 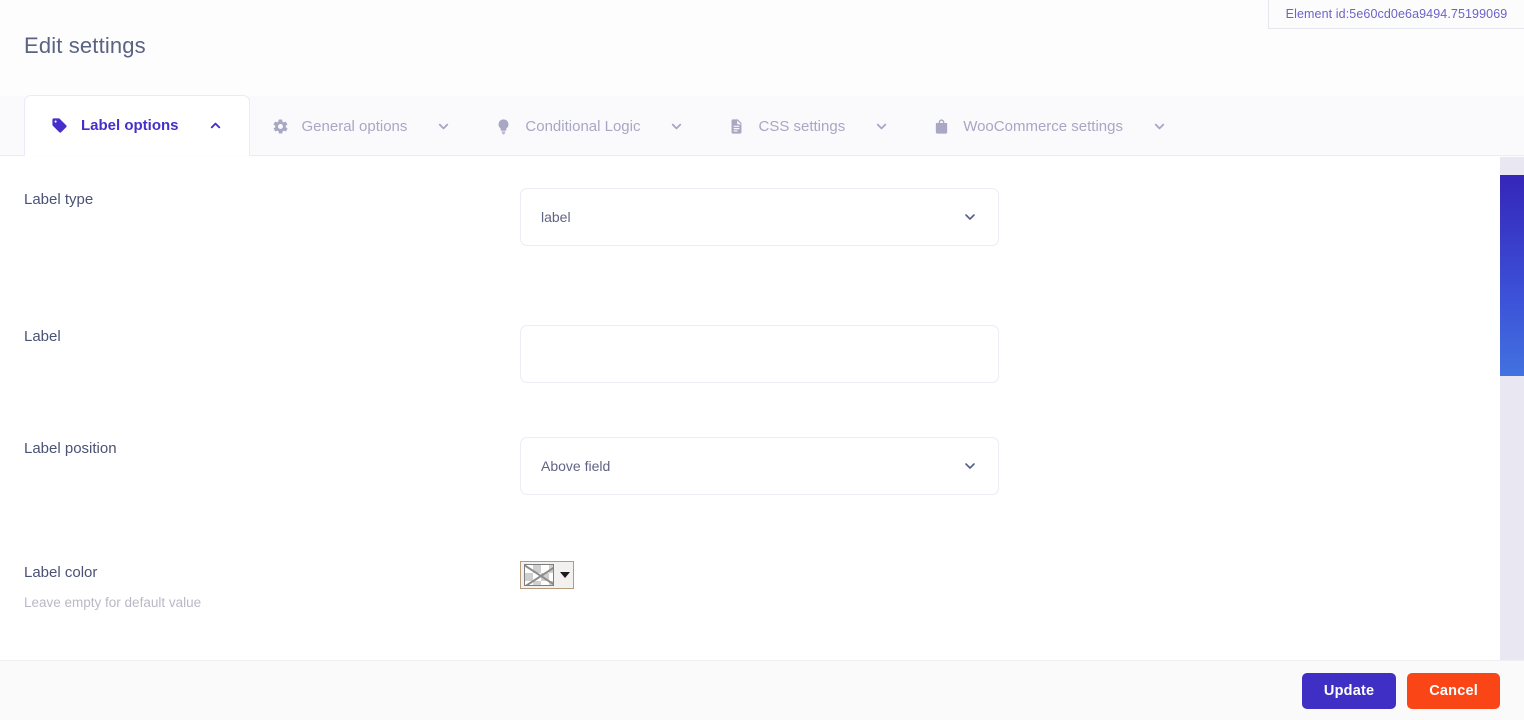 I want to click on tab-woocommerce-settings: WooCommerce settings, so click(x=1050, y=126).